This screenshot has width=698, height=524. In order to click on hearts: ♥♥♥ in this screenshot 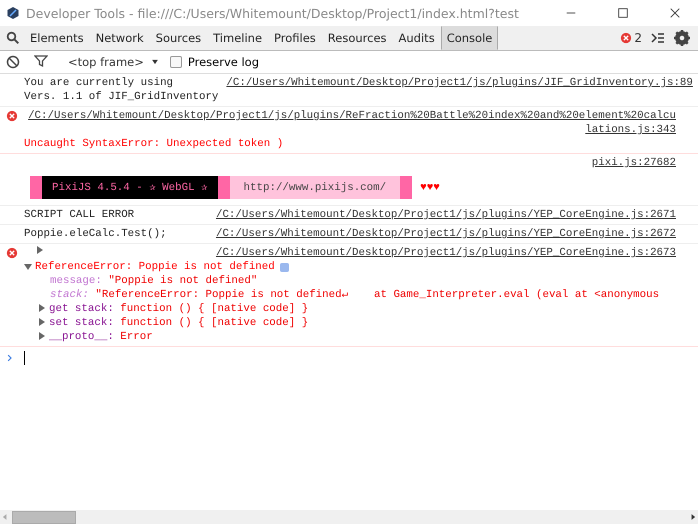, I will do `click(430, 187)`.